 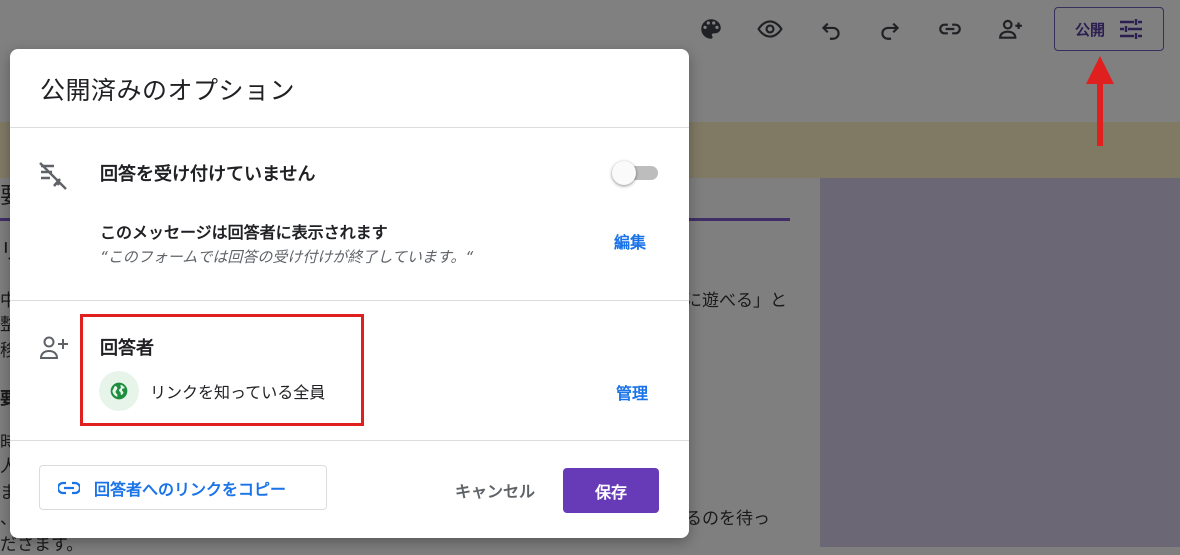 What do you see at coordinates (1089, 29) in the screenshot?
I see `publish-label: 公開` at bounding box center [1089, 29].